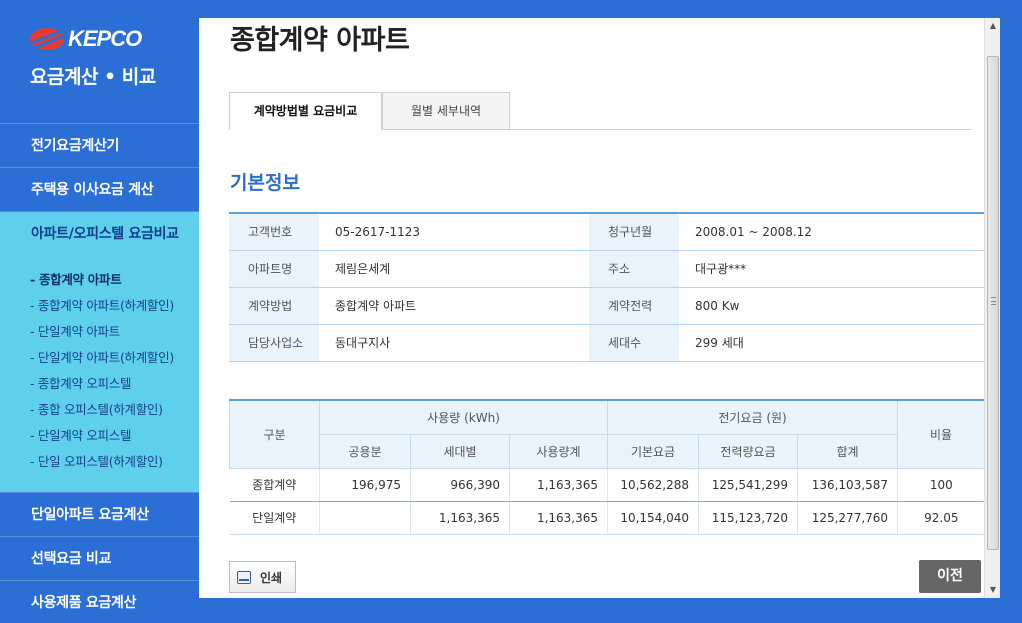 The height and width of the screenshot is (623, 1022). What do you see at coordinates (265, 183) in the screenshot?
I see `section-title: 기본정보` at bounding box center [265, 183].